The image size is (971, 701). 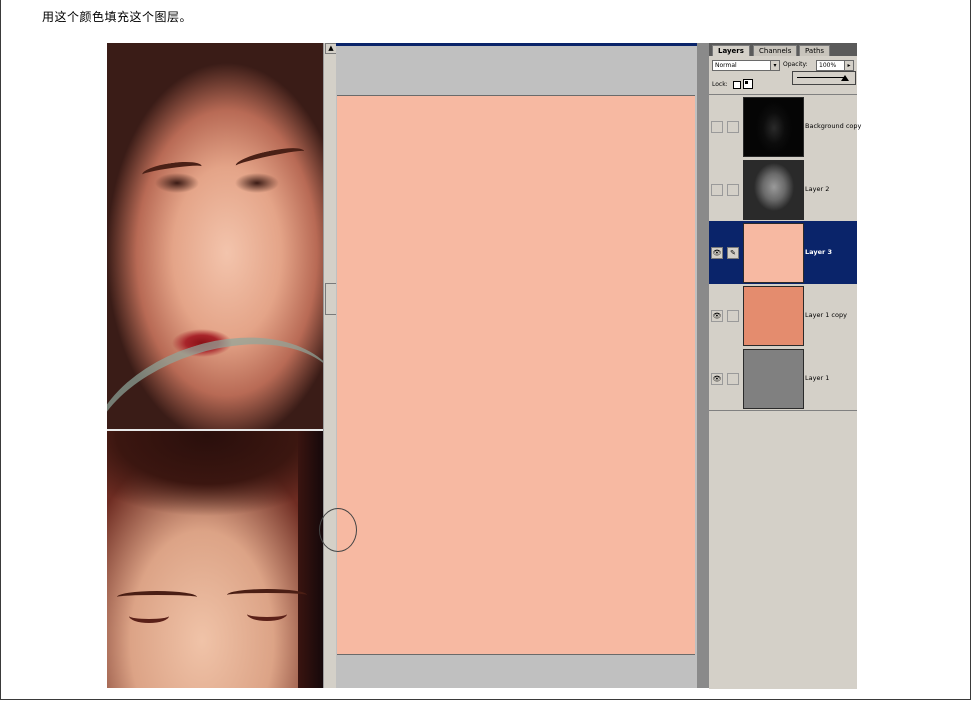 What do you see at coordinates (270, 158) in the screenshot?
I see `eyebrow-right` at bounding box center [270, 158].